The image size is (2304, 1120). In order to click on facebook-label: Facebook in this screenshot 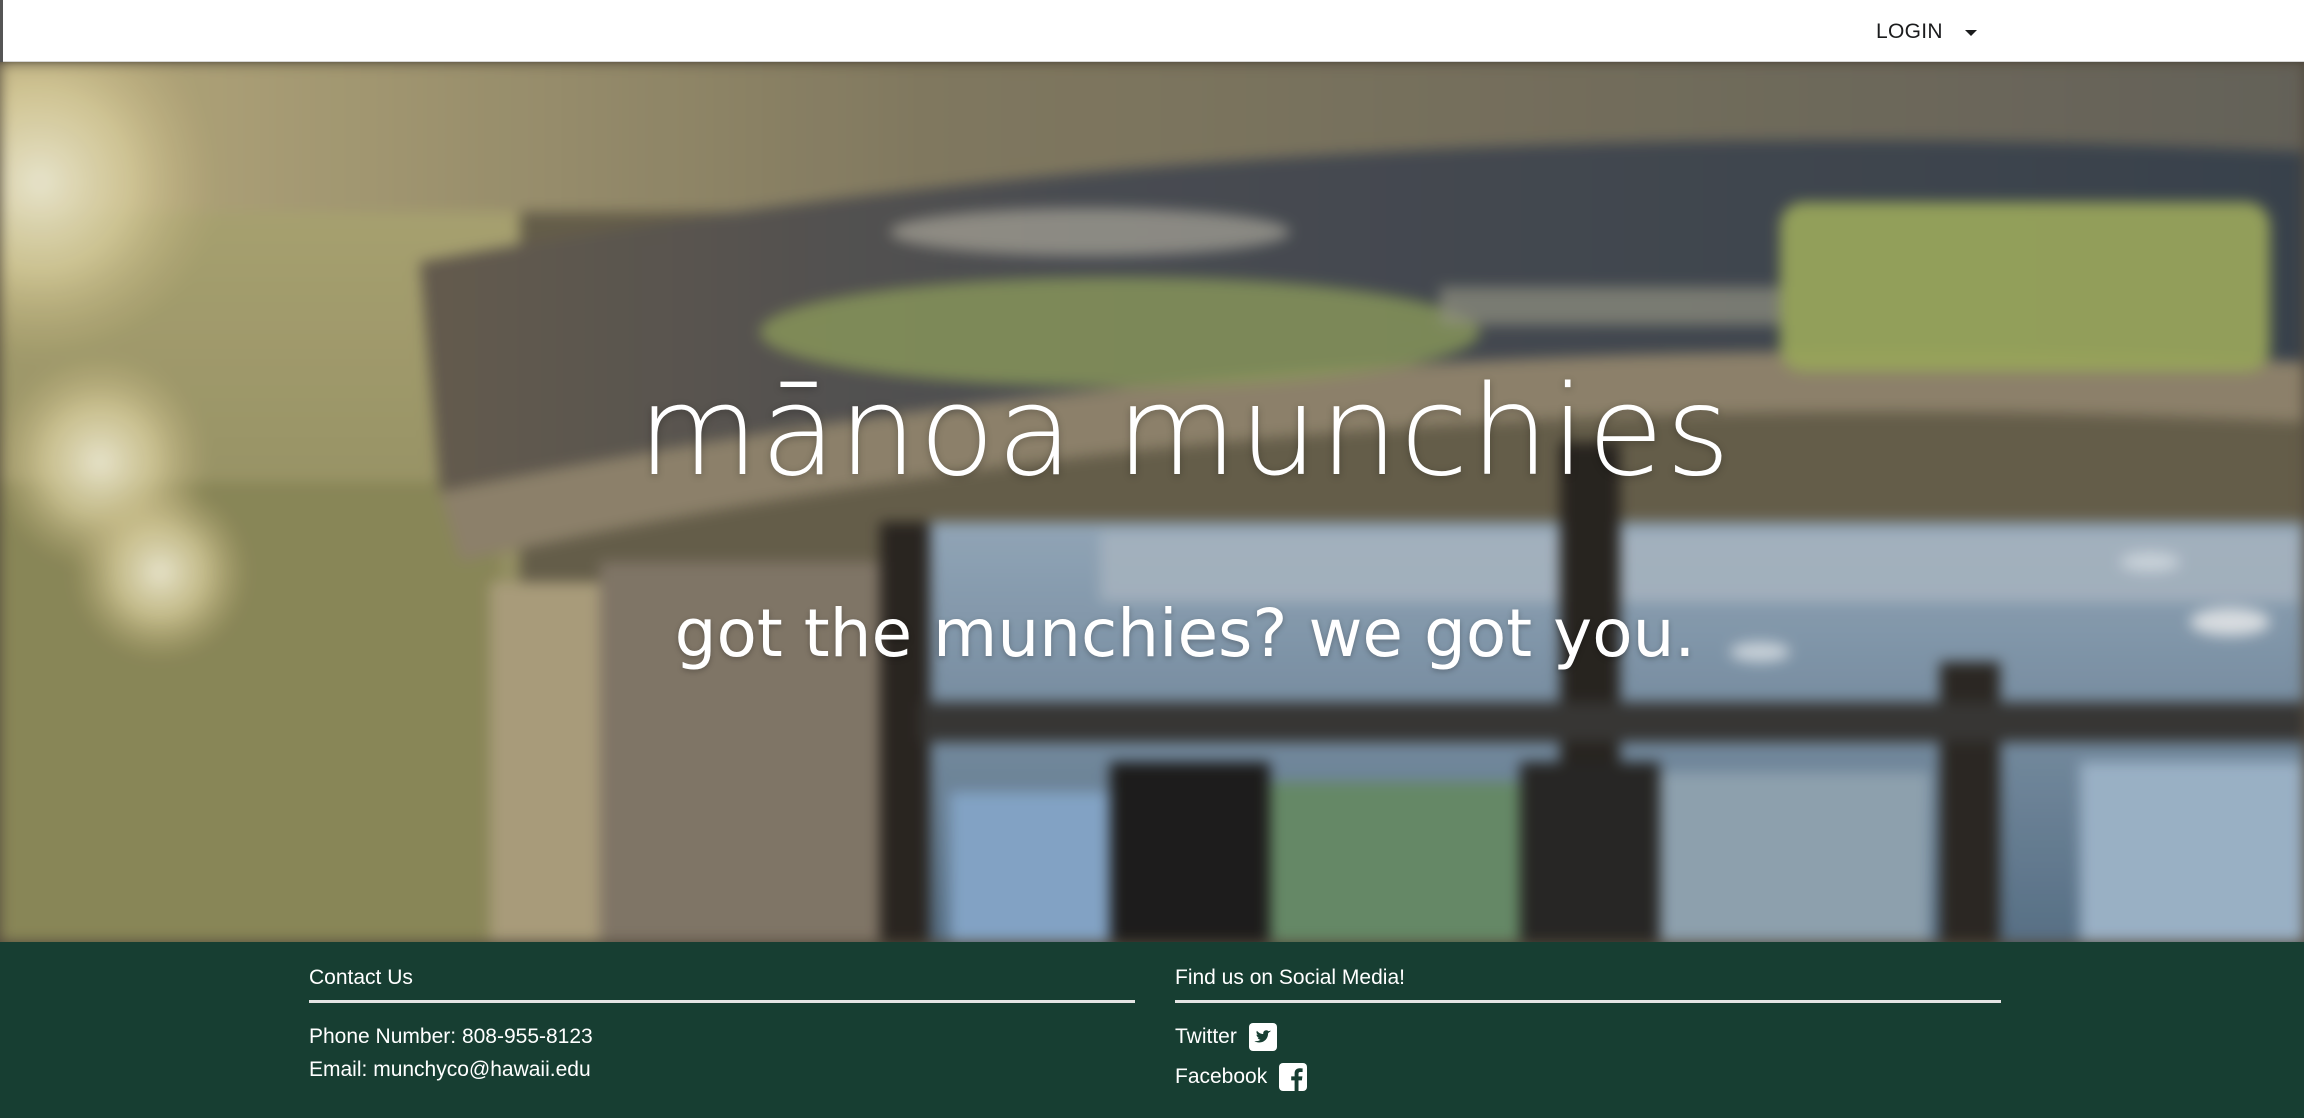, I will do `click(1221, 1076)`.